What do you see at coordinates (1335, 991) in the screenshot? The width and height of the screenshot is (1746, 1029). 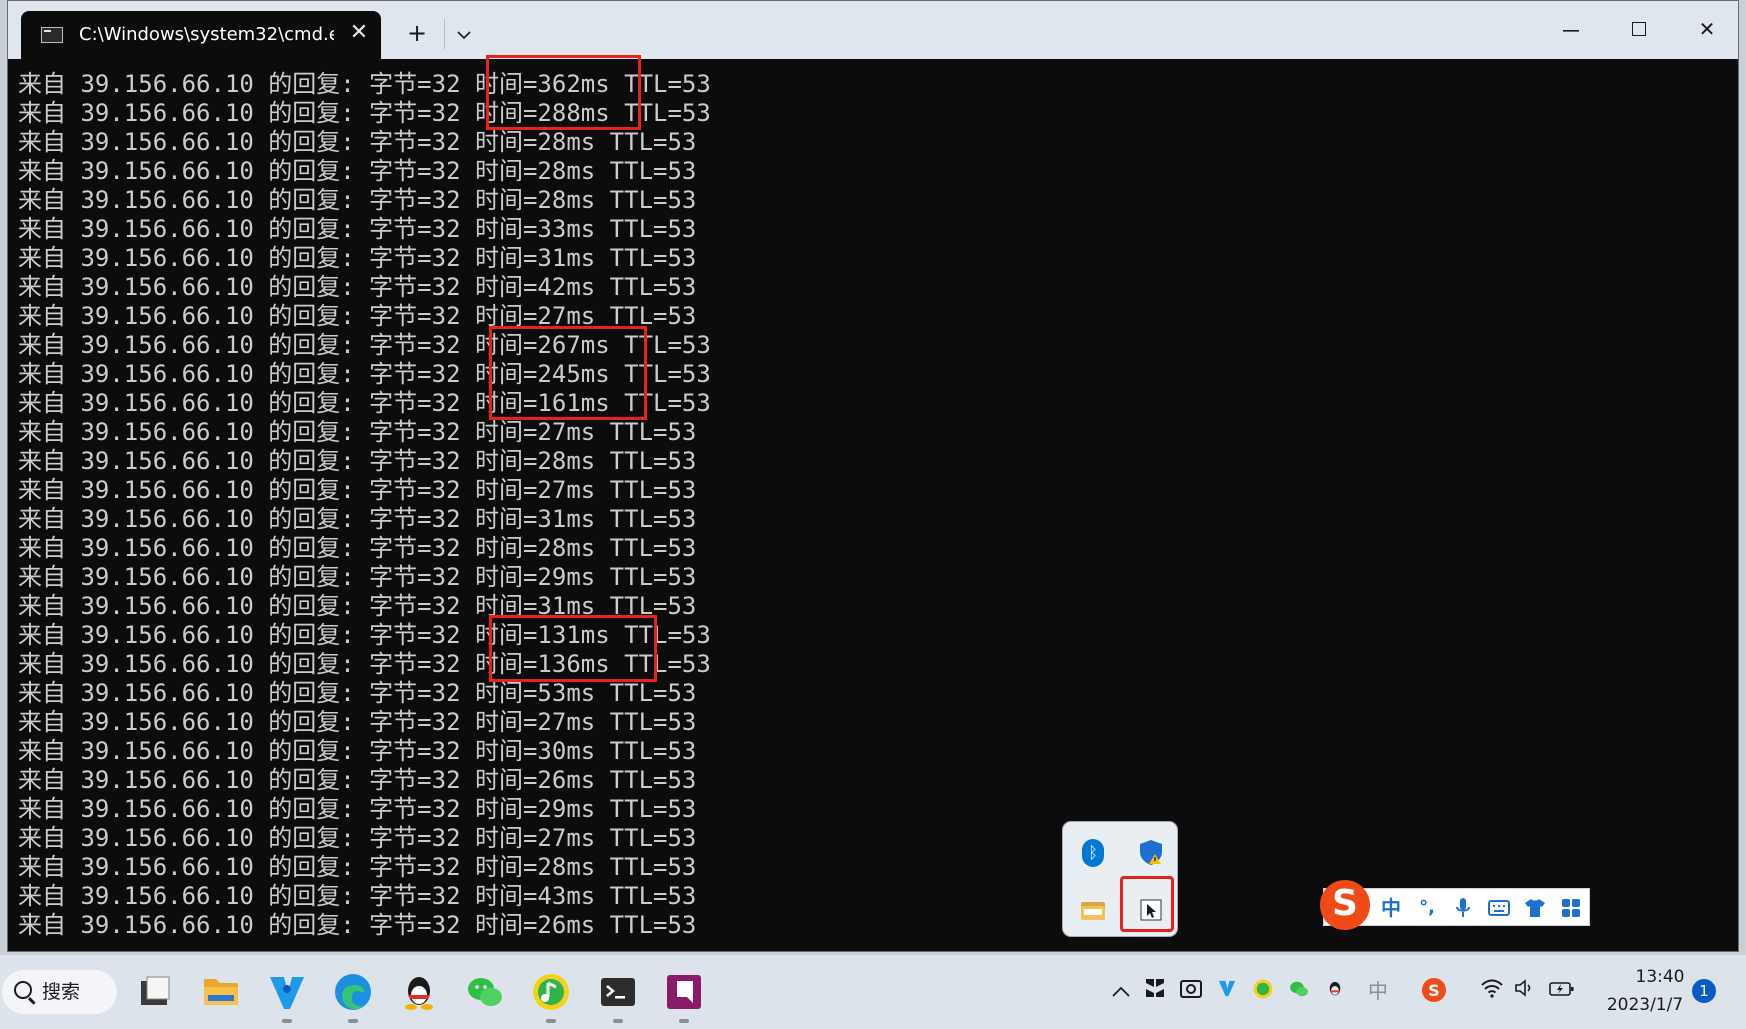 I see `qq-tray-icon` at bounding box center [1335, 991].